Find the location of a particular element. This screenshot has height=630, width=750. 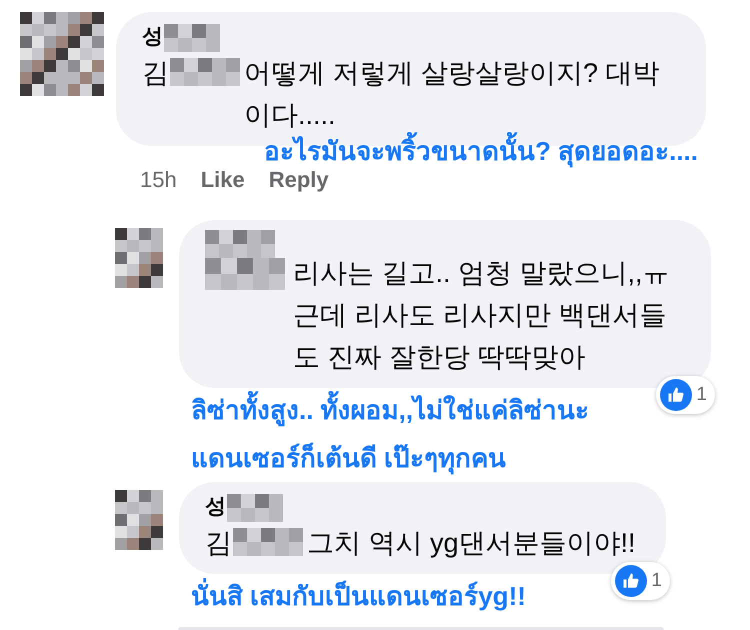

comment-text: 그치 역시 yg댄서분들이야!! is located at coordinates (472, 543).